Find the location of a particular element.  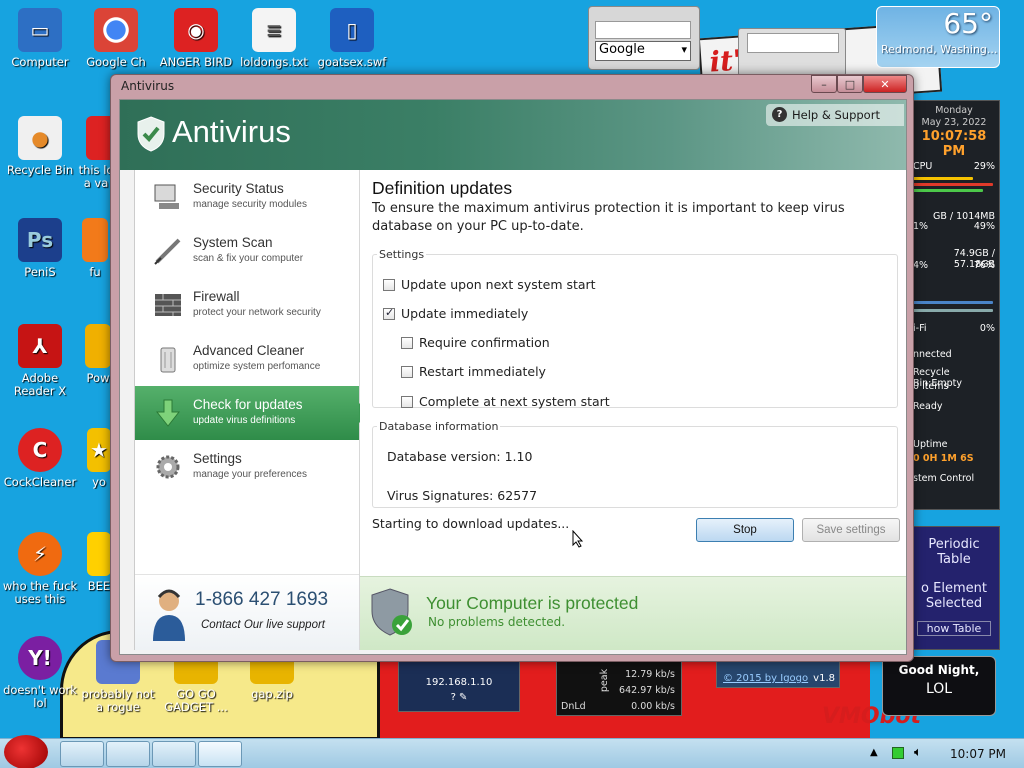

desktop-icon-adobe-reader: ⅄ Adobe Reader X is located at coordinates (40, 361).